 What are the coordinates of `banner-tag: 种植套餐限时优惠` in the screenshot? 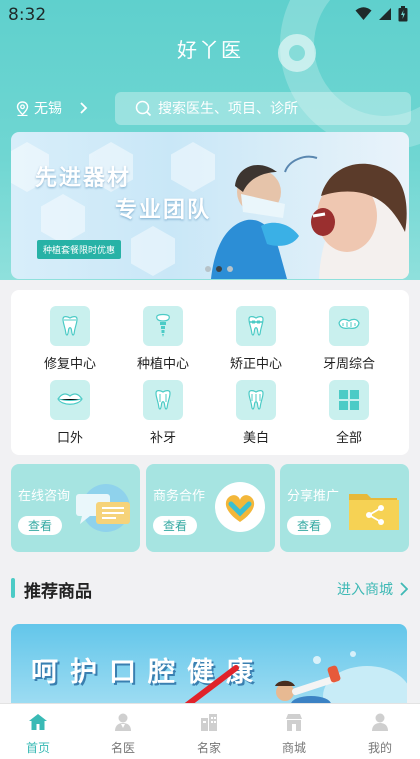 It's located at (79, 249).